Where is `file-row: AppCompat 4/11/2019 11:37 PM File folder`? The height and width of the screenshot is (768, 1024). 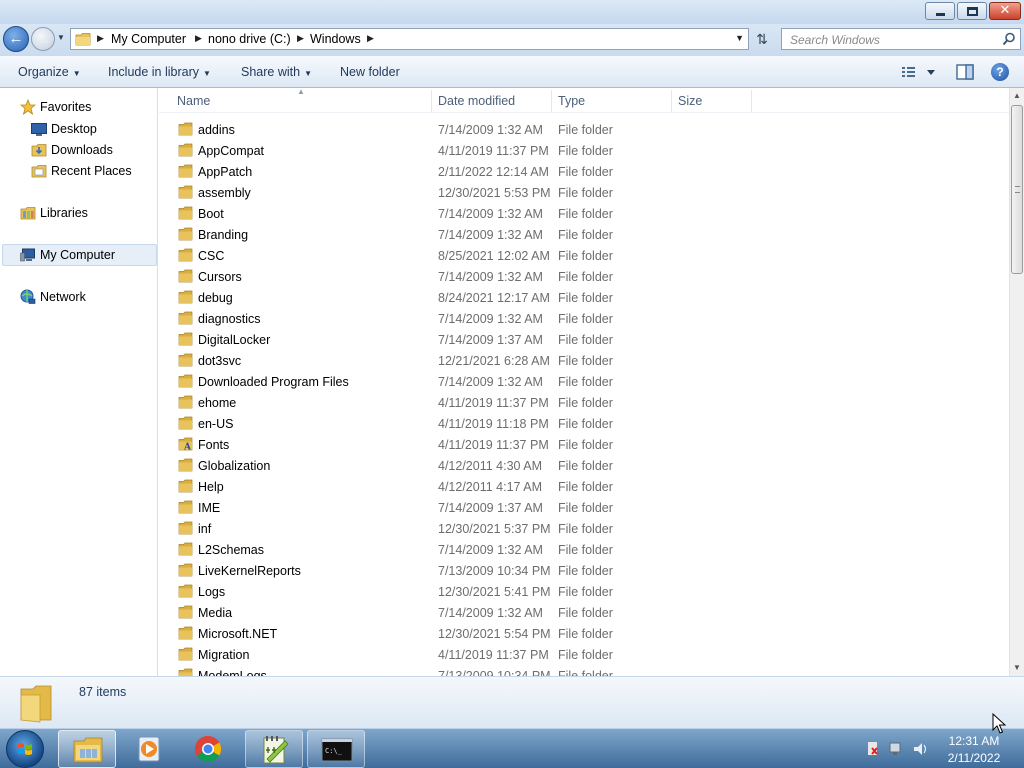
file-row: AppCompat 4/11/2019 11:37 PM File folder is located at coordinates (584, 150).